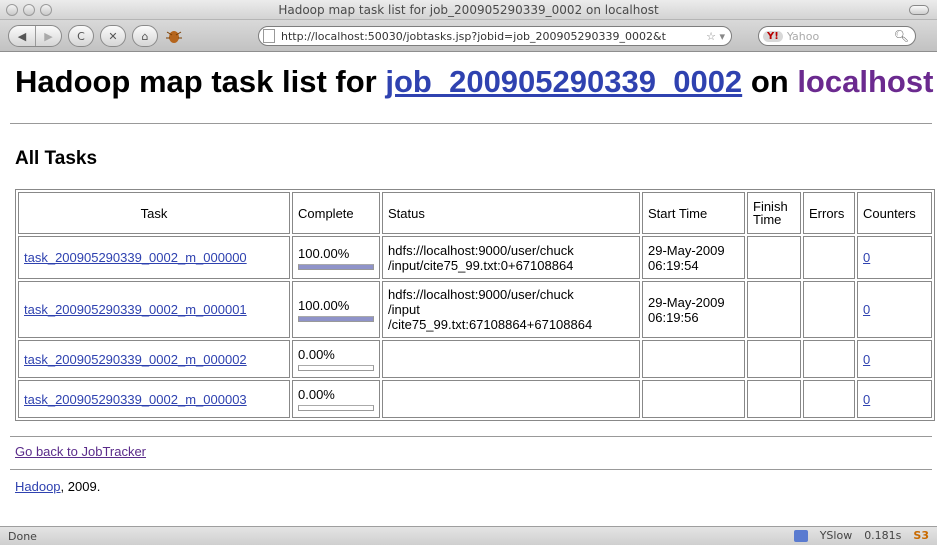 This screenshot has width=937, height=545. Describe the element at coordinates (404, 309) in the screenshot. I see `status-line: /input` at that location.